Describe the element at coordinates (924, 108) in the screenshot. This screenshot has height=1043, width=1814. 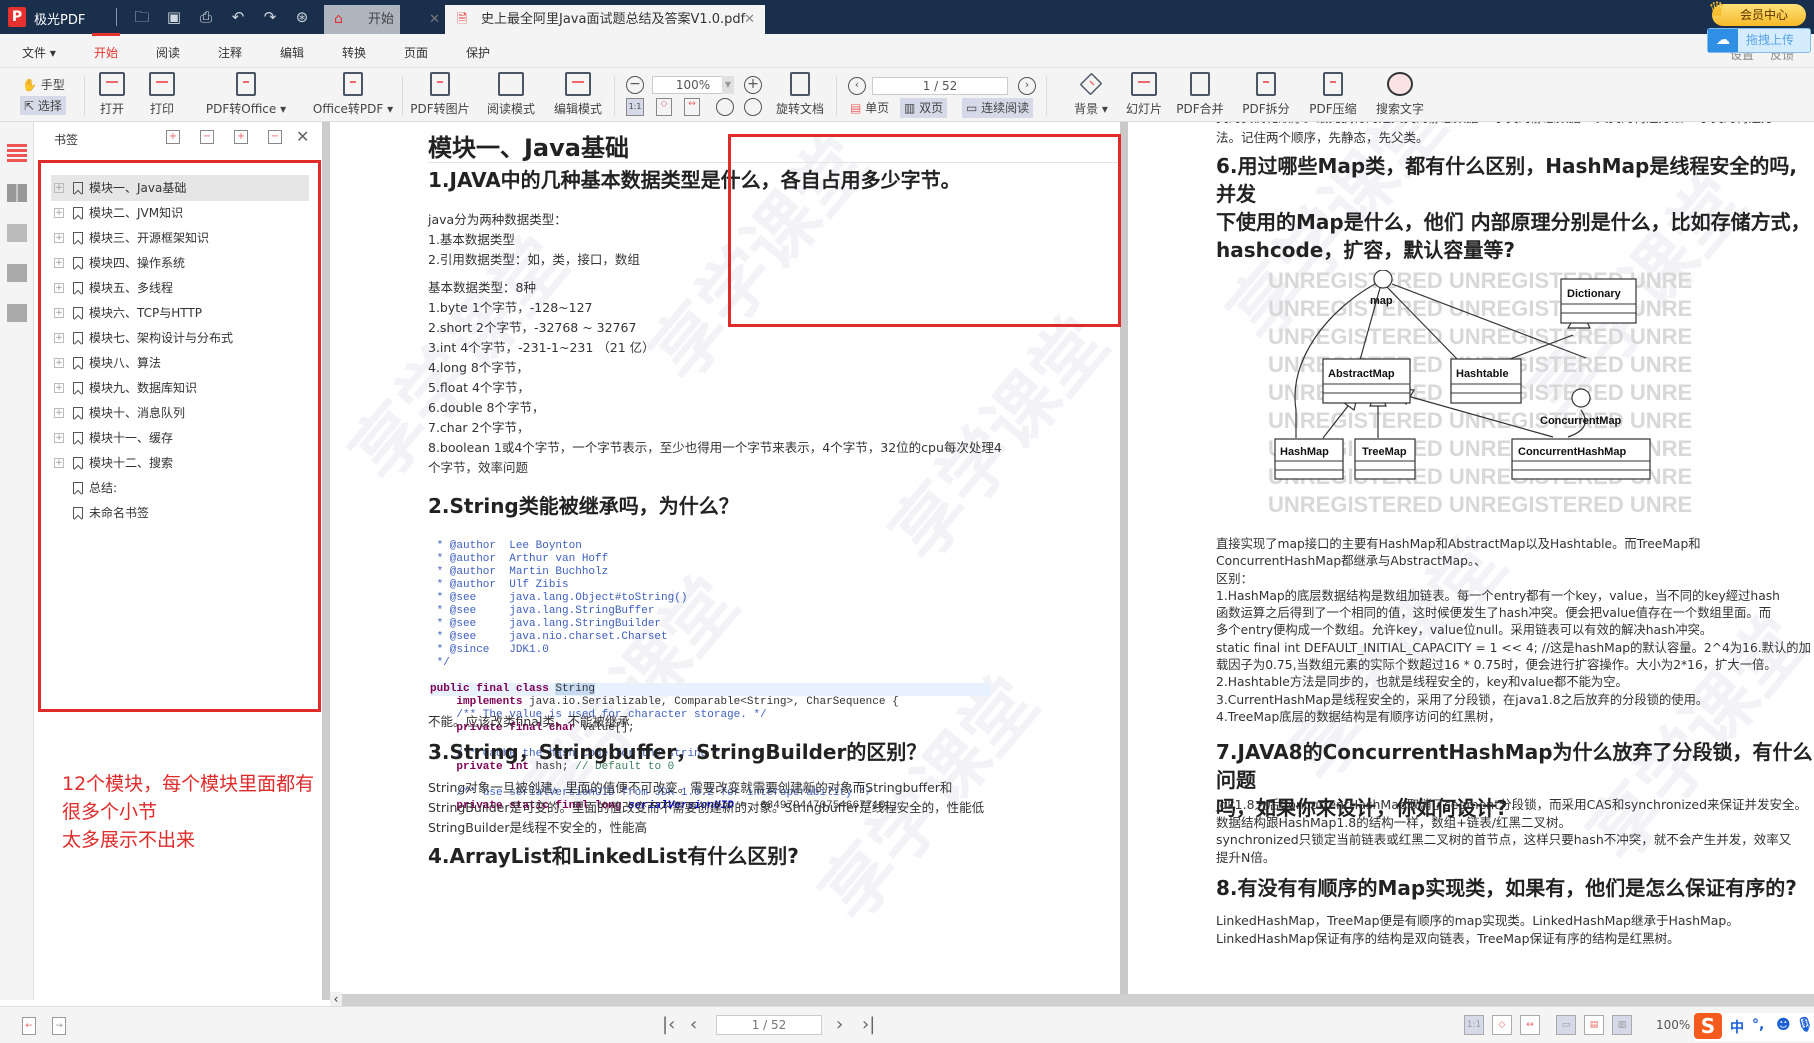
I see `double-page-button: ▥ 双页` at that location.